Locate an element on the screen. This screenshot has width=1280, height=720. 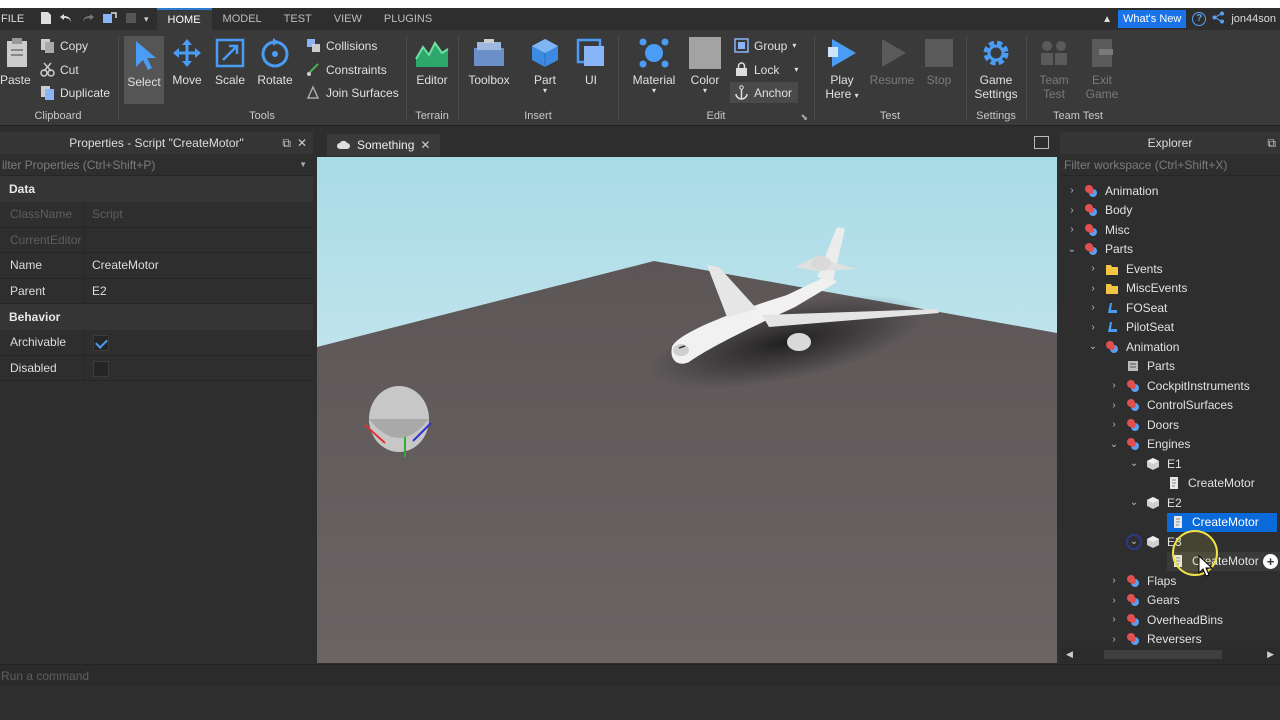
place-tab: Something ✕ is located at coordinates (384, 145).